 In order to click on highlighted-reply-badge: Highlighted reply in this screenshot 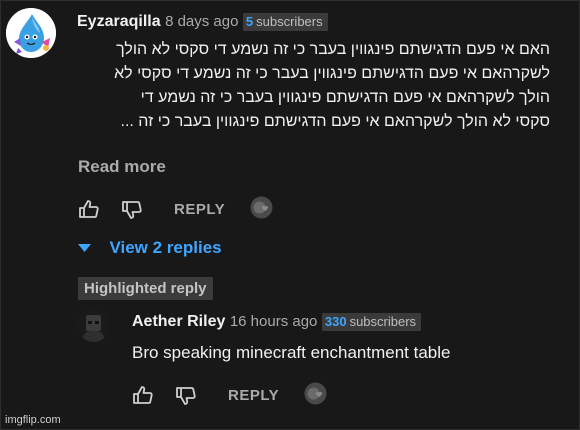, I will do `click(145, 288)`.